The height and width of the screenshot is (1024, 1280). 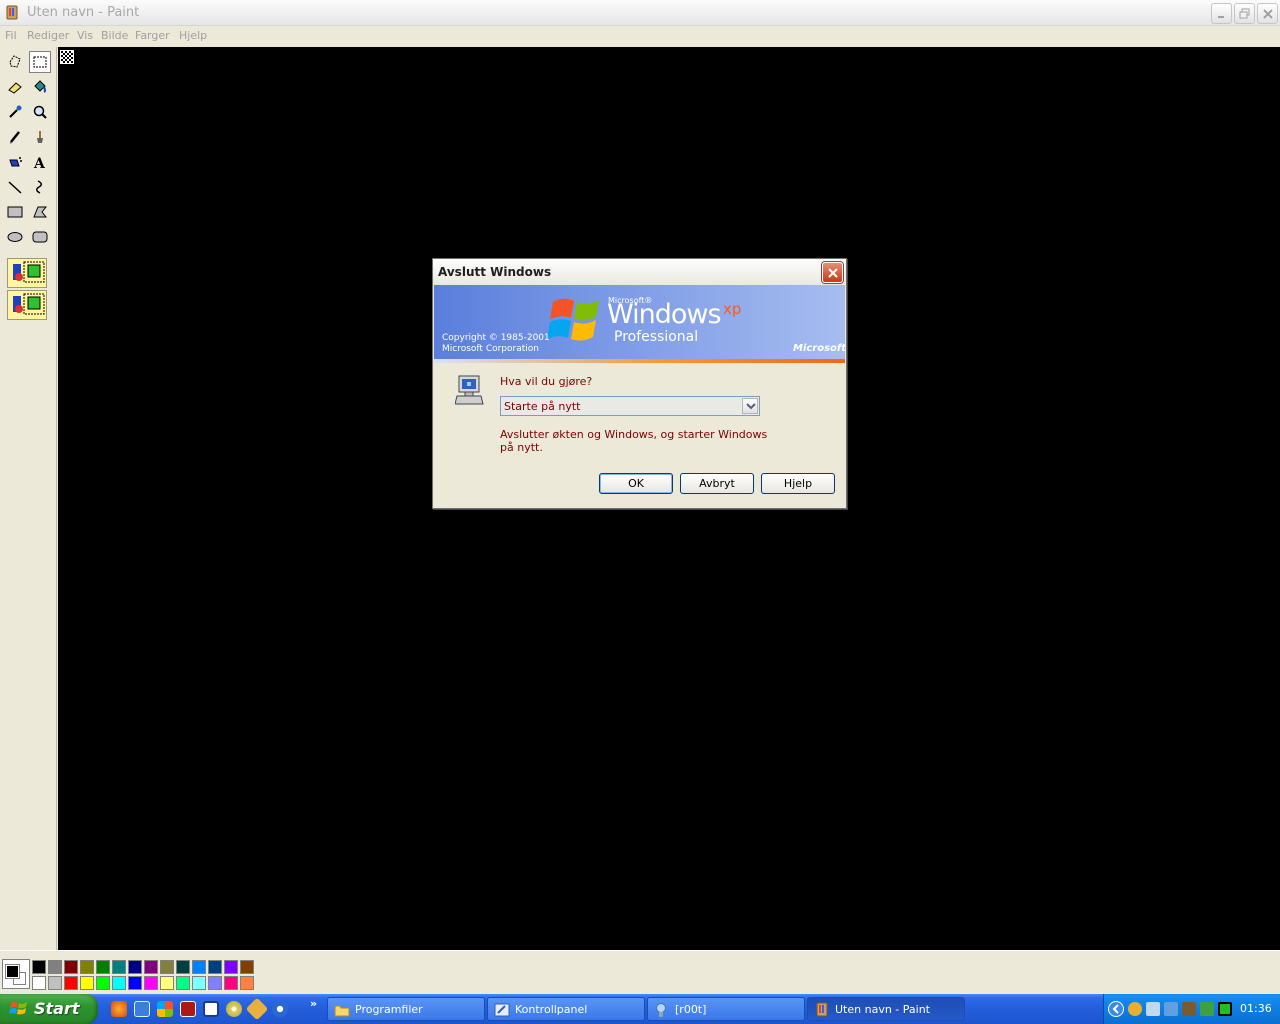 What do you see at coordinates (83, 12) in the screenshot?
I see `window-title: Uten navn - Paint` at bounding box center [83, 12].